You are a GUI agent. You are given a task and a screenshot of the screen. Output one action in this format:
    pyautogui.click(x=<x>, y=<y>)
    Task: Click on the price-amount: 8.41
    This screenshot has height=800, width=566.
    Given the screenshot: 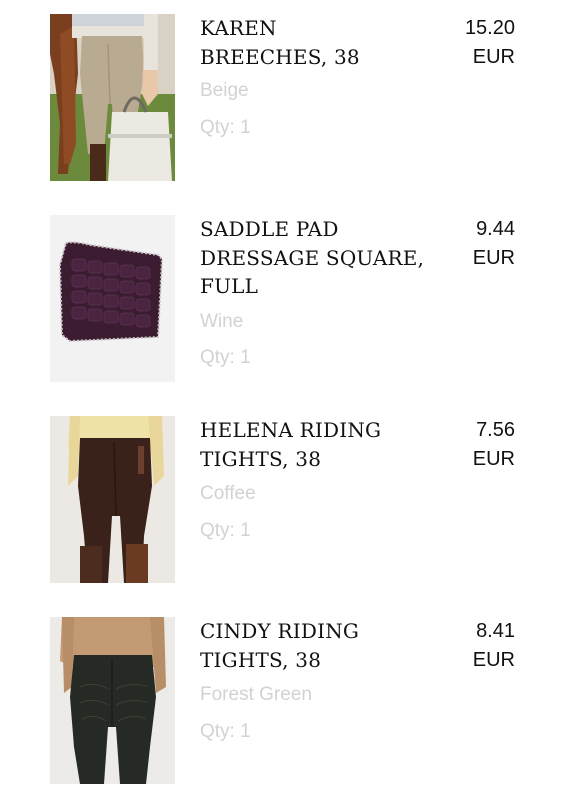 What is the action you would take?
    pyautogui.click(x=495, y=631)
    